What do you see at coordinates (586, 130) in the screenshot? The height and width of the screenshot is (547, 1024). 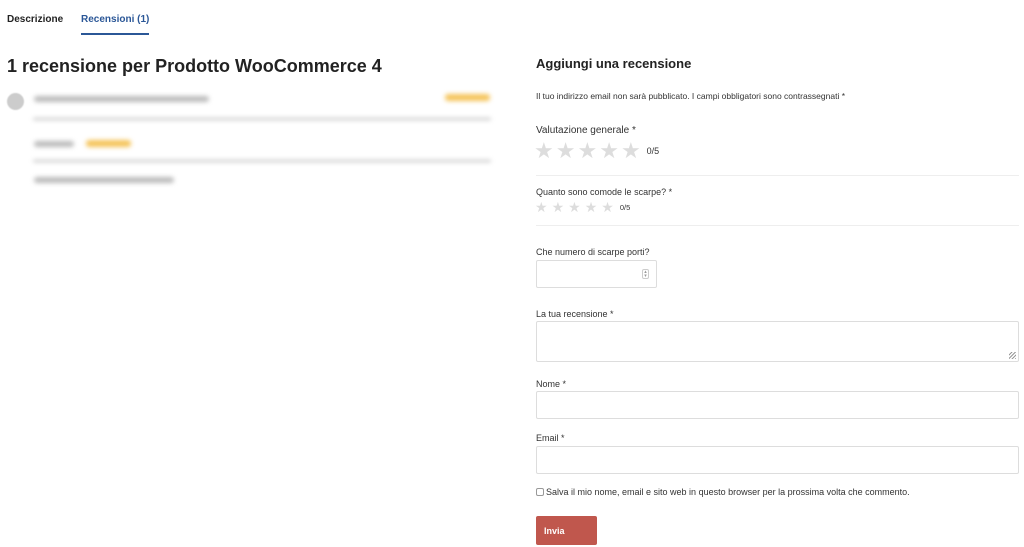 I see `overall-rating-label: Valutazione generale *` at bounding box center [586, 130].